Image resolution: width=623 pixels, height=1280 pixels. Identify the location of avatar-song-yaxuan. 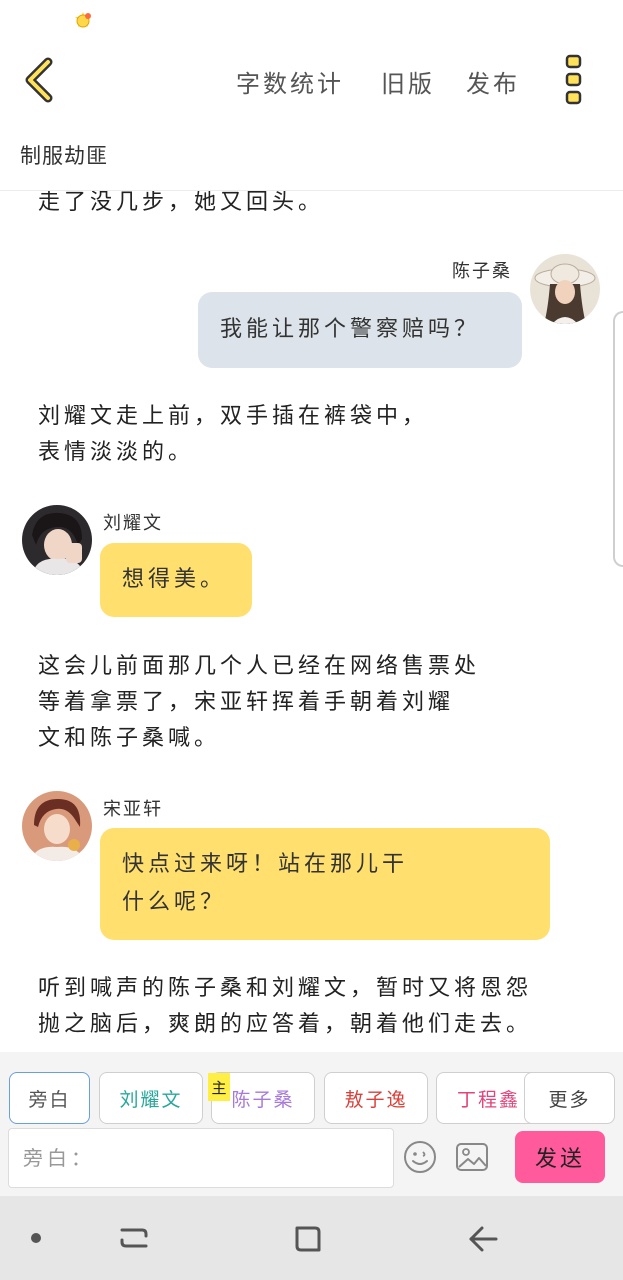
(57, 826).